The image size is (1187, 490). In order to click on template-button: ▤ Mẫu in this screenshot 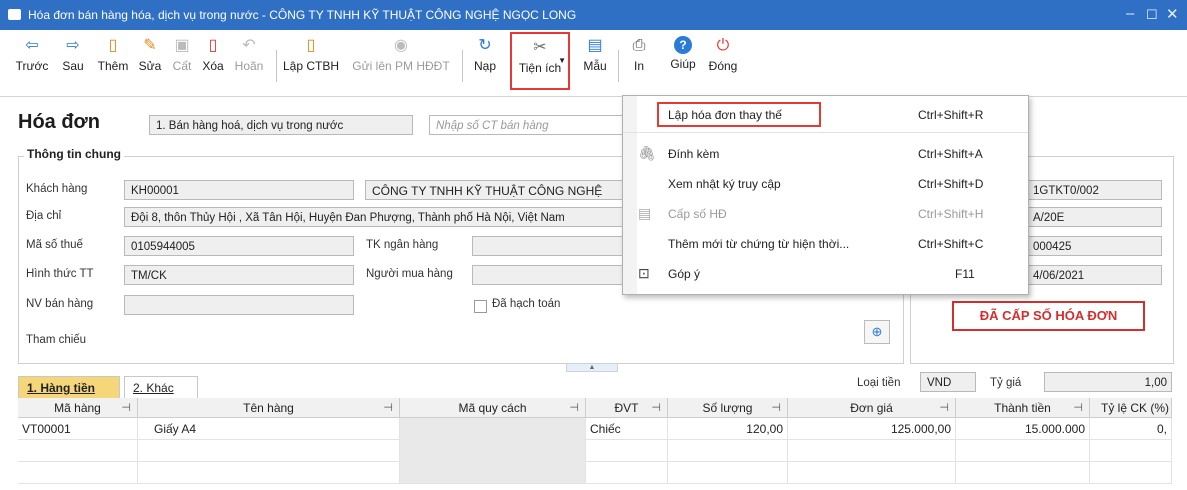, I will do `click(595, 54)`.